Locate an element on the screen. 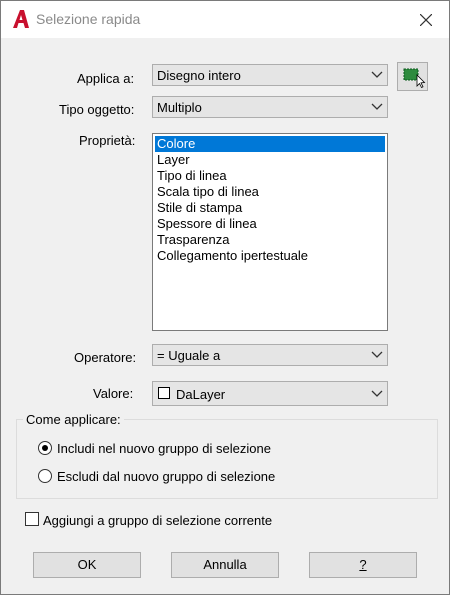 The image size is (450, 595). include-radio is located at coordinates (45, 448).